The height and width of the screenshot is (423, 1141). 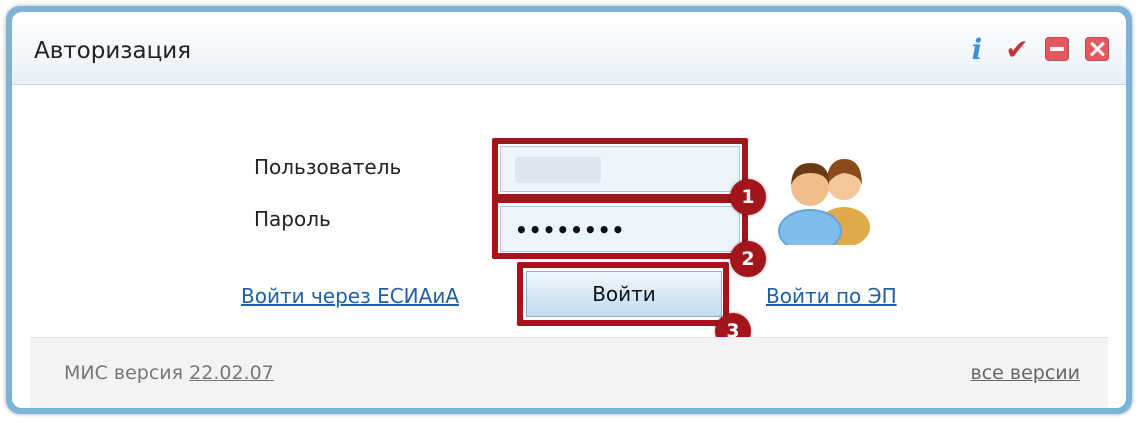 I want to click on username-label: Пользователь, so click(x=328, y=167).